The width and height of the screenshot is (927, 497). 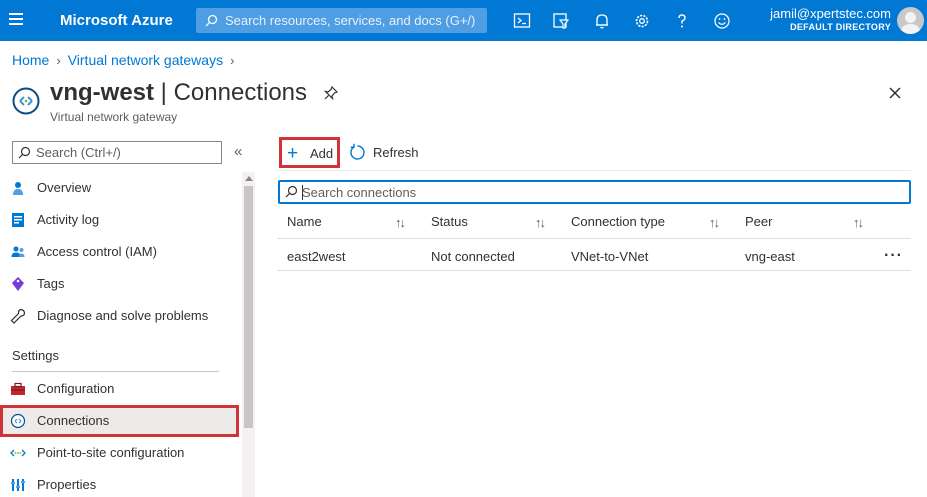 I want to click on search-connections-input: Search connections, so click(x=594, y=192).